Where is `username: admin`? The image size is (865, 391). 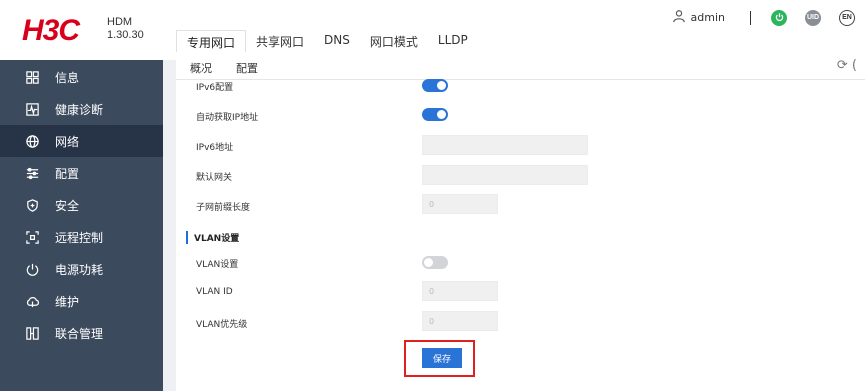
username: admin is located at coordinates (708, 17).